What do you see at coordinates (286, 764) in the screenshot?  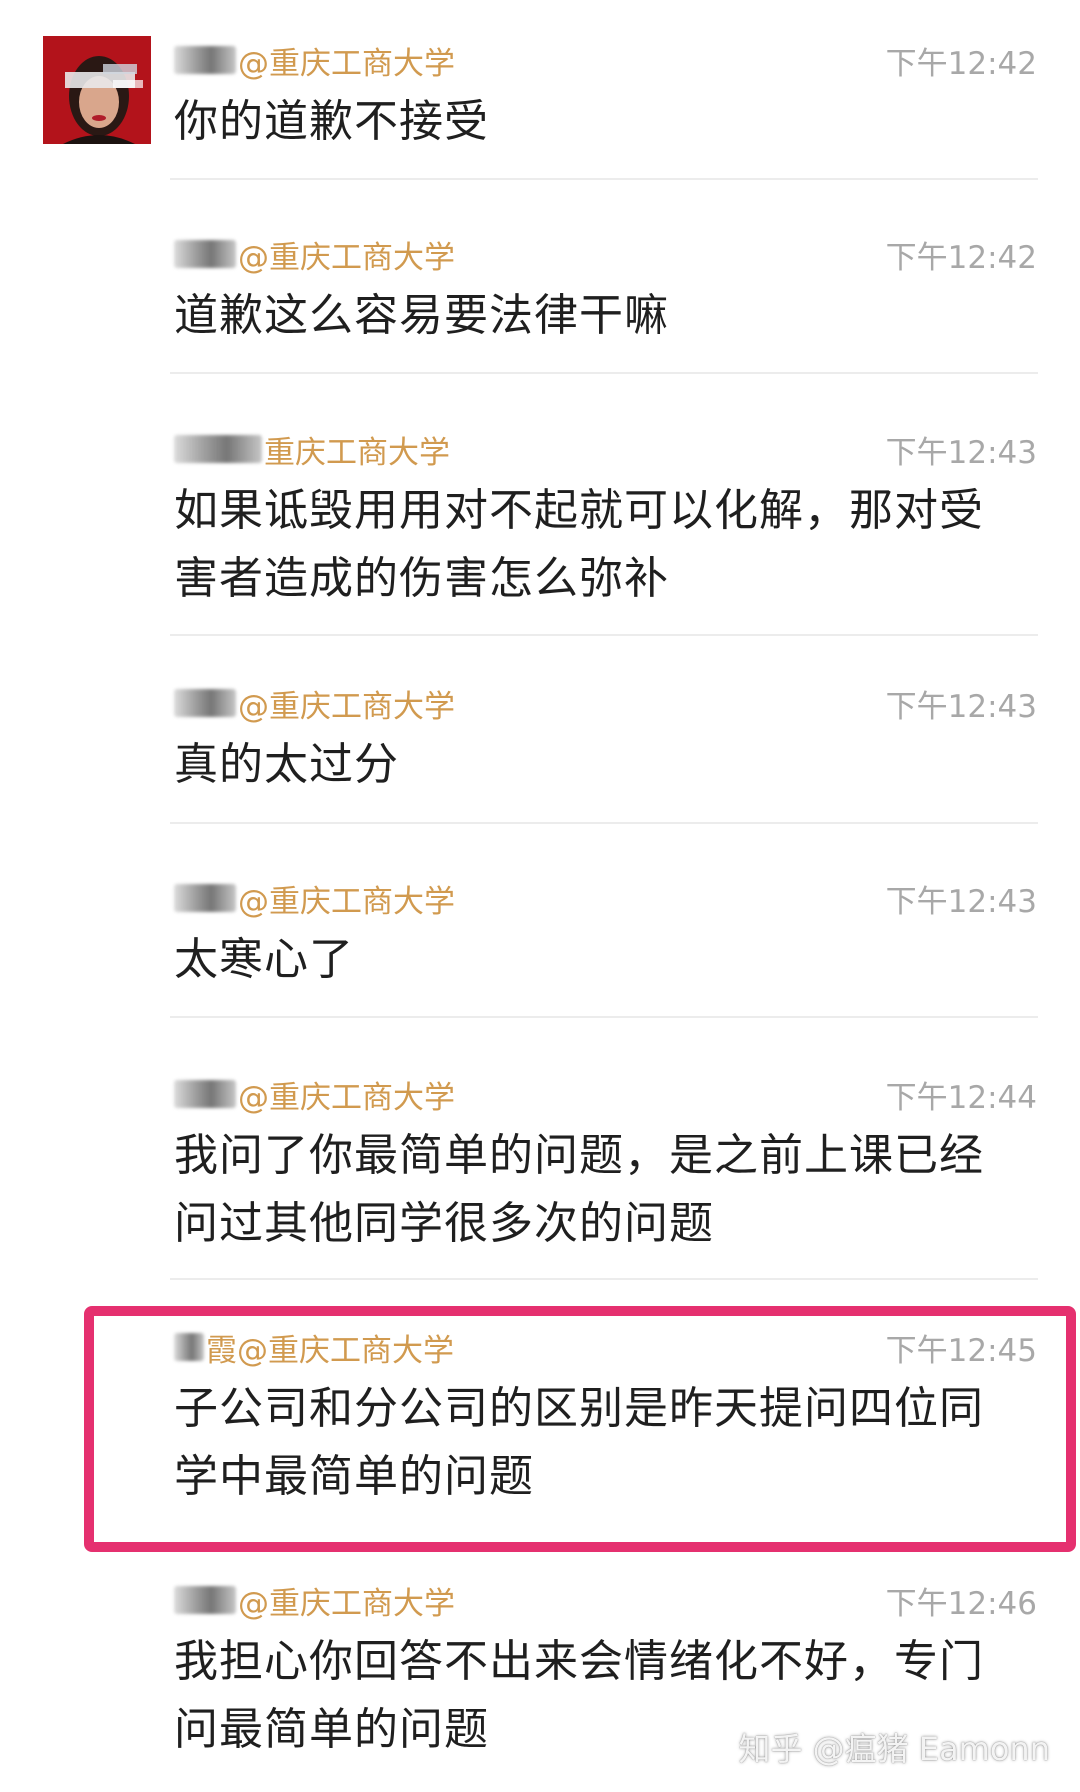 I see `message-text: 真的太过分` at bounding box center [286, 764].